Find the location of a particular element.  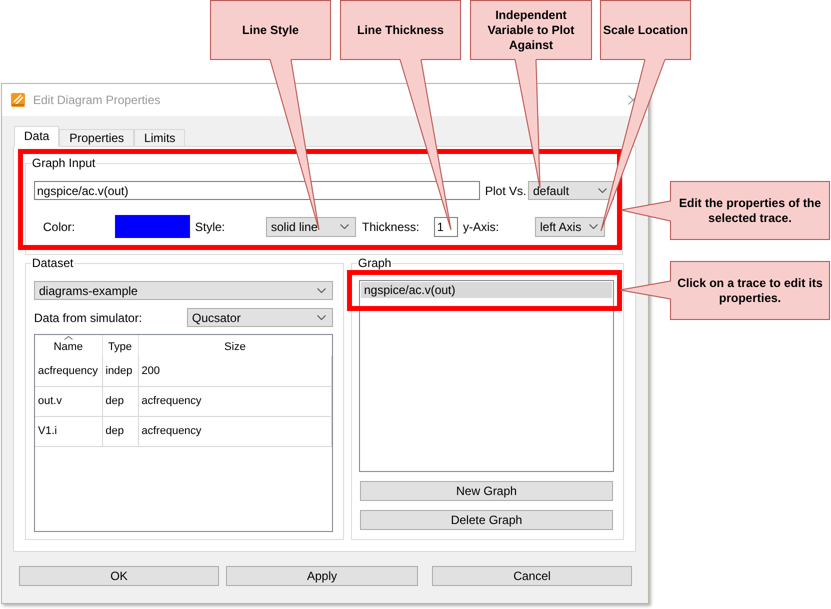

plot-vs-dropdown: default is located at coordinates (571, 190).